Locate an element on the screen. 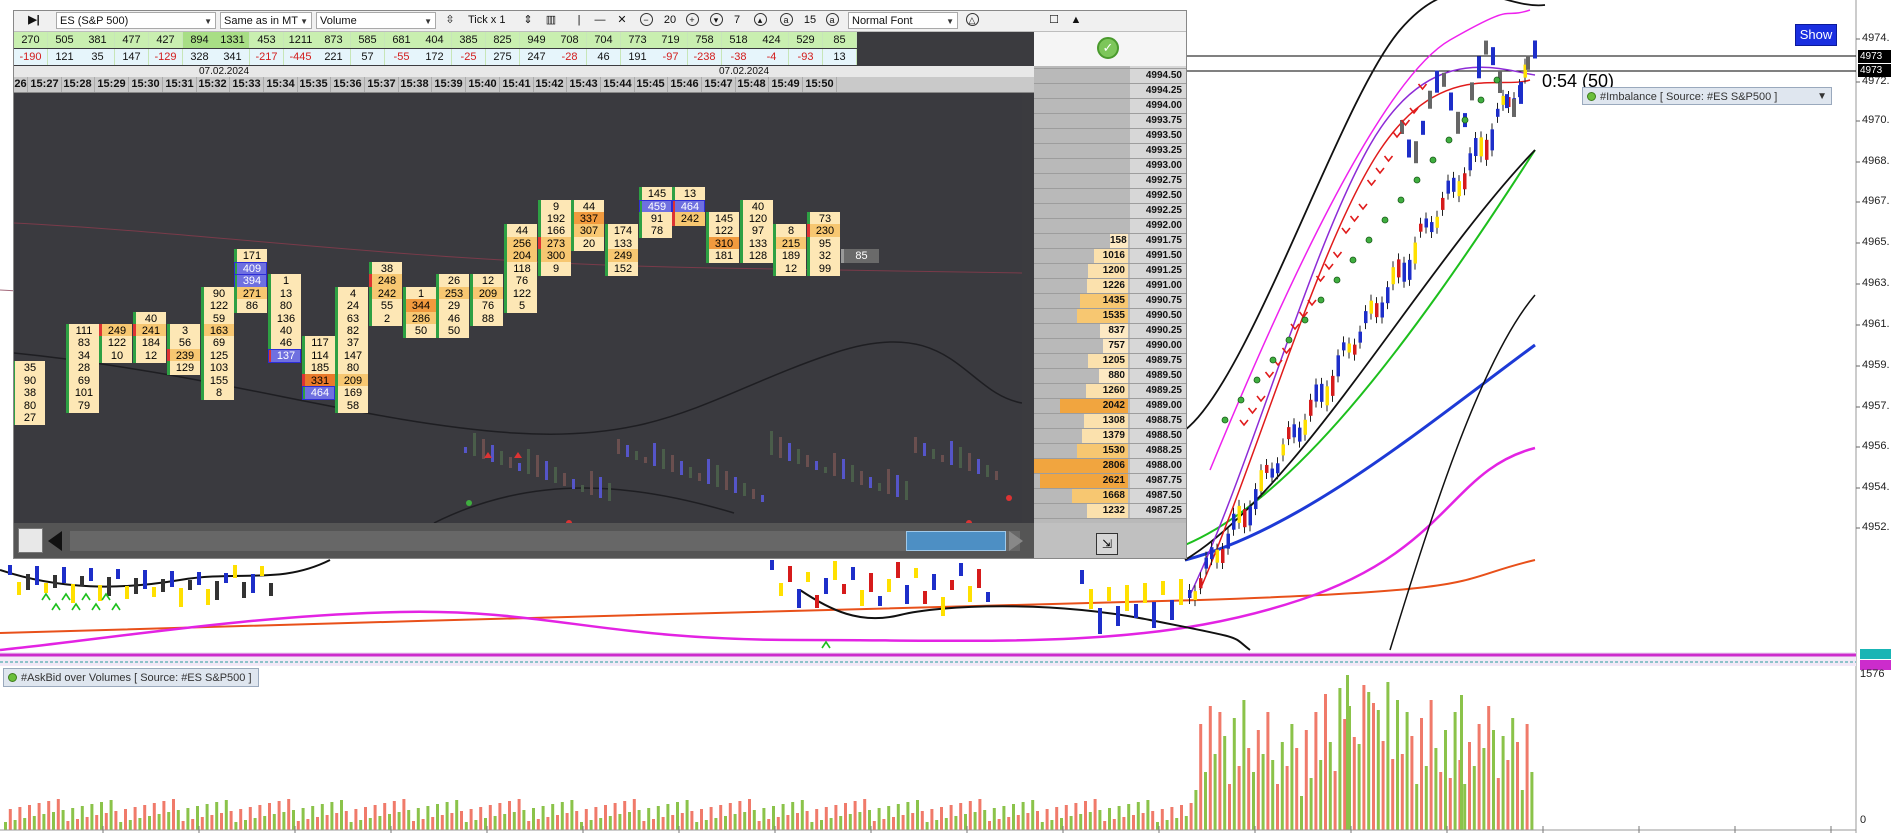 The image size is (1891, 833). ladder-row: 1232 4987.25 is located at coordinates (1110, 511).